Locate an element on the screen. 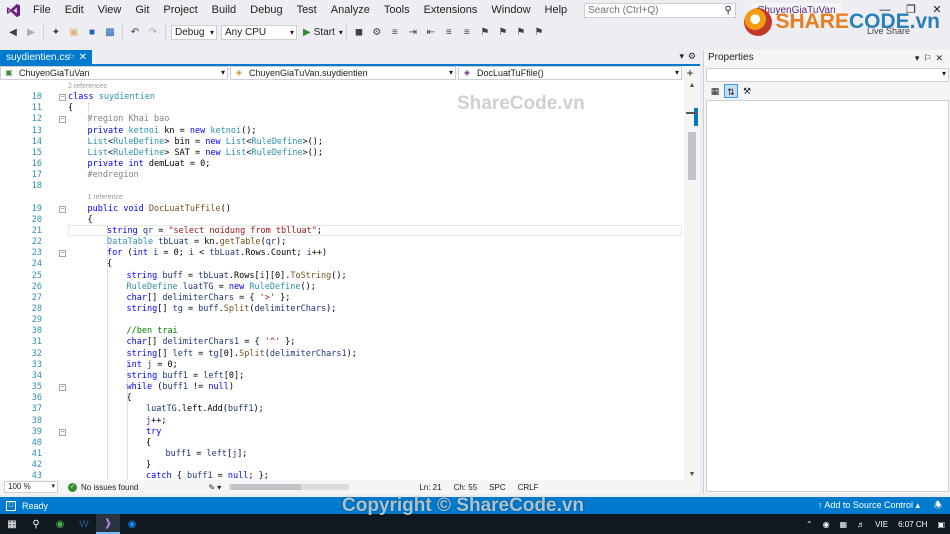 The width and height of the screenshot is (950, 534). menu-item-build: Build is located at coordinates (224, 10).